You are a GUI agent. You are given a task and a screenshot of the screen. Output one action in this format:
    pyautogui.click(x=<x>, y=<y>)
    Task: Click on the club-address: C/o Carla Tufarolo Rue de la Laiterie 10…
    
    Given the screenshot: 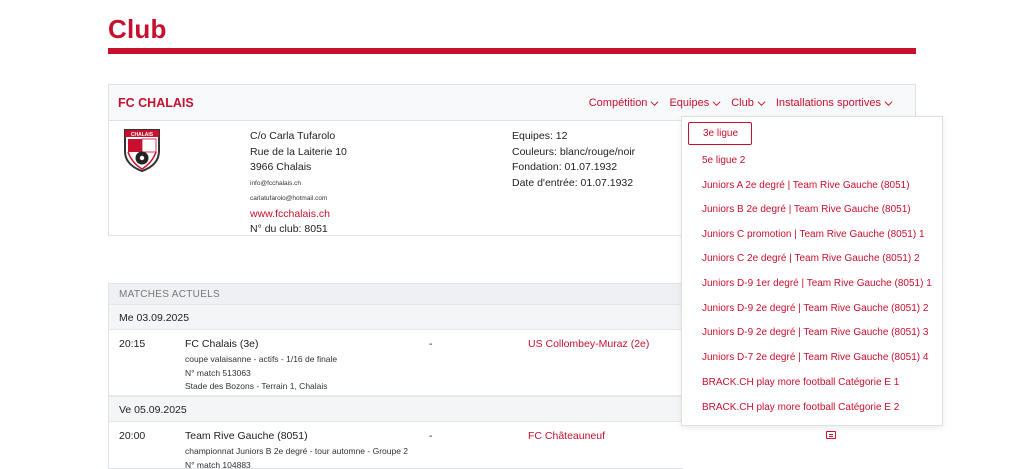 What is the action you would take?
    pyautogui.click(x=298, y=183)
    